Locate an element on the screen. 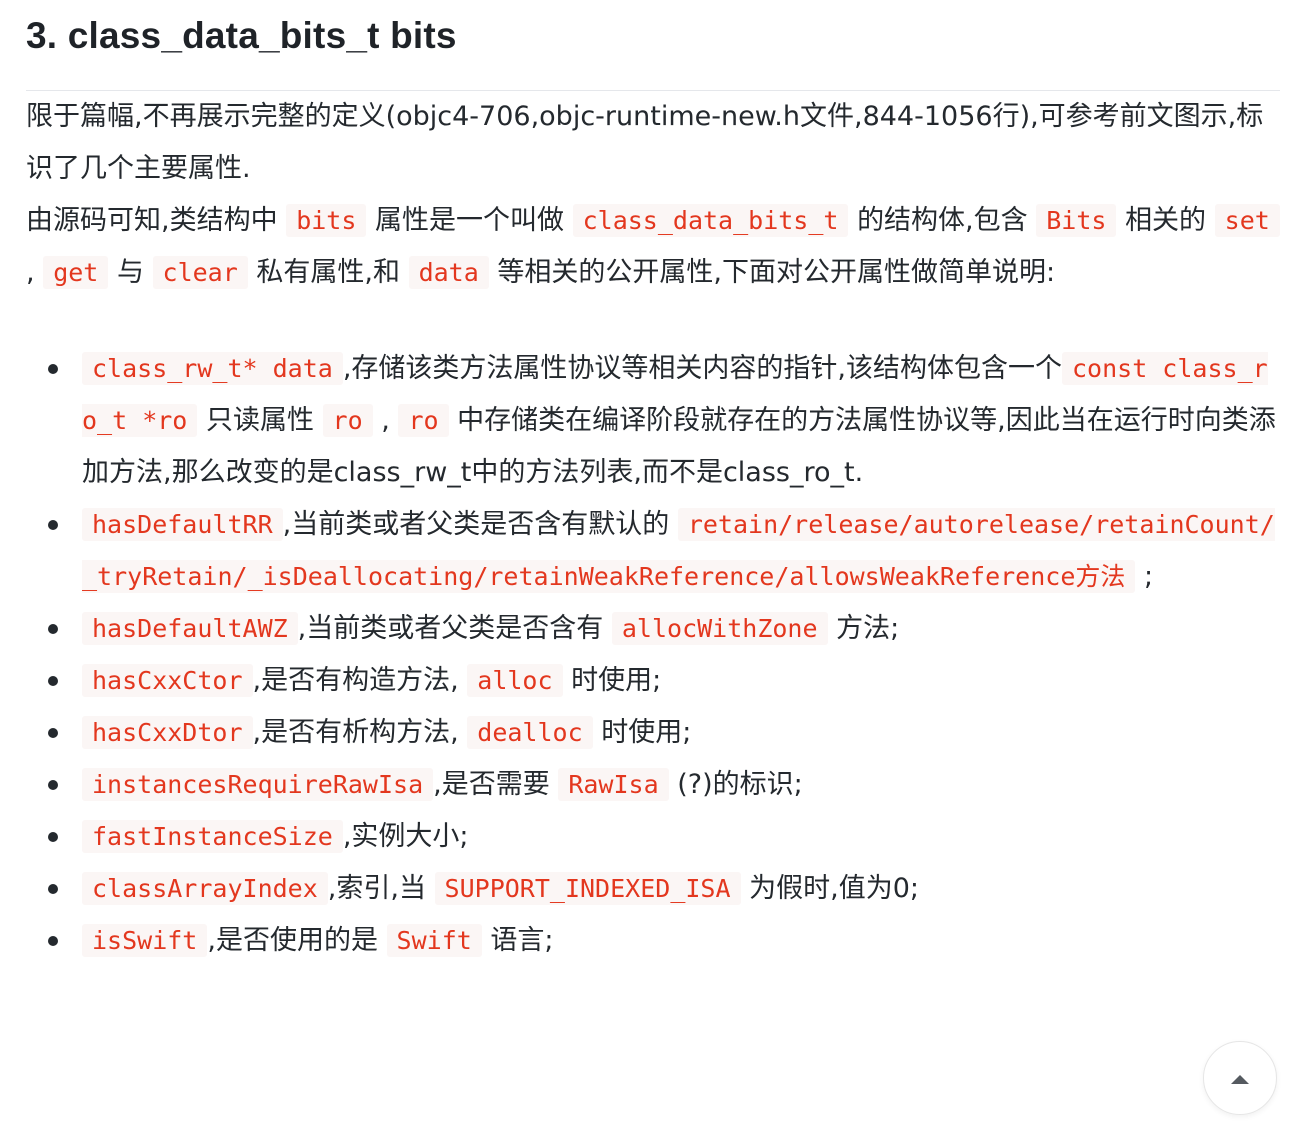  text-segment: 方法; is located at coordinates (868, 628).